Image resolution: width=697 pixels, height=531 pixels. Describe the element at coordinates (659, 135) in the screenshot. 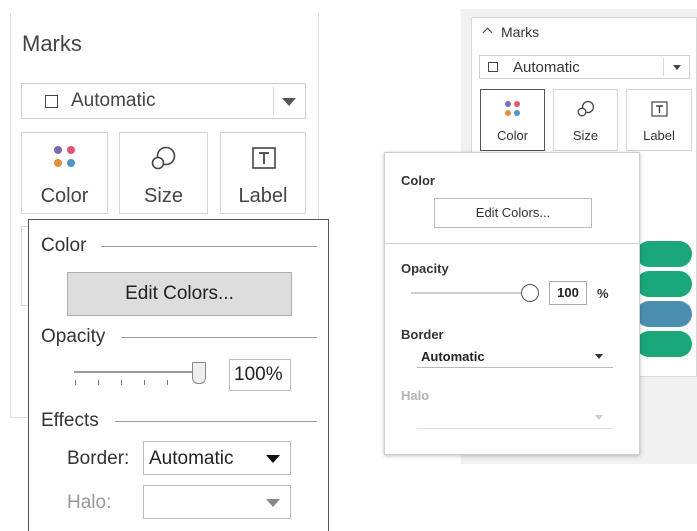

I see `right-label-label: Label` at that location.